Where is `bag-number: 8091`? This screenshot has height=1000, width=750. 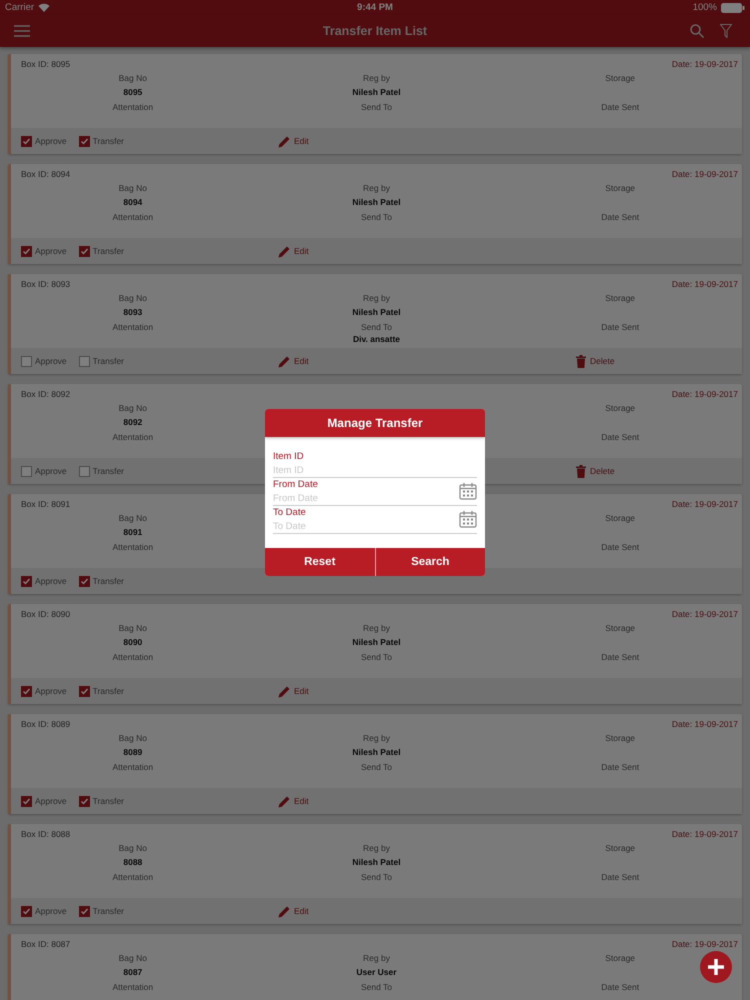
bag-number: 8091 is located at coordinates (132, 532).